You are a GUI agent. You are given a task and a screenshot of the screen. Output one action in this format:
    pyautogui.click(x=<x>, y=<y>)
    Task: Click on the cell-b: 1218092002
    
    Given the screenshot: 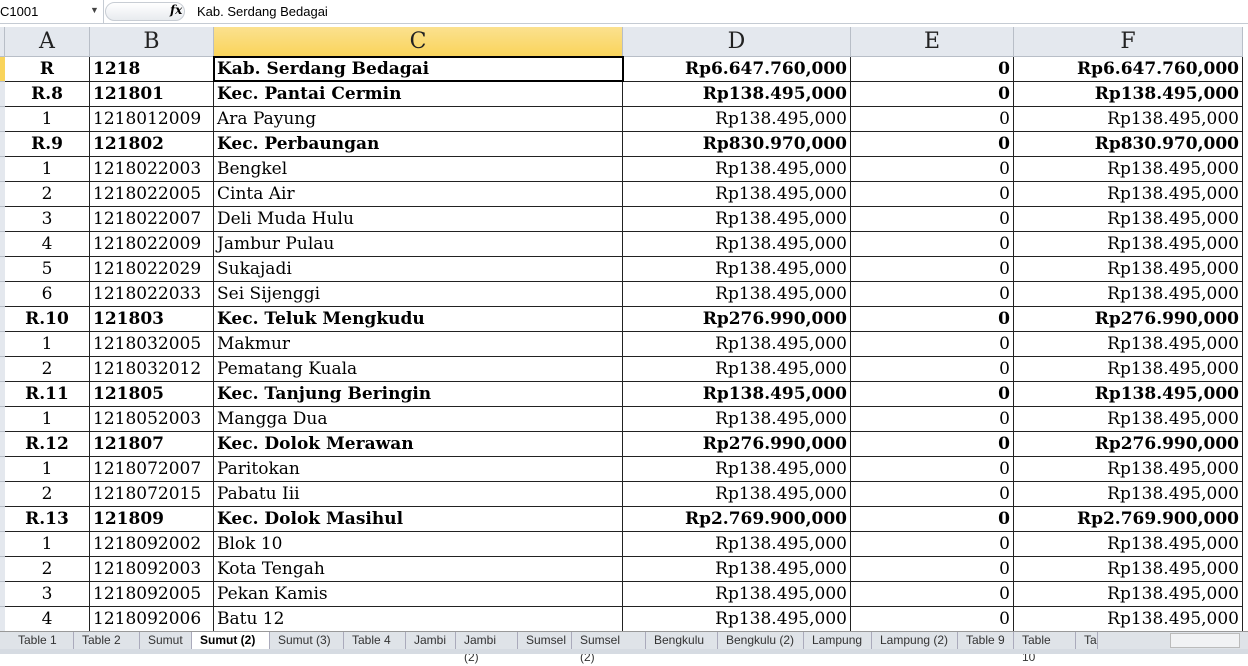 What is the action you would take?
    pyautogui.click(x=152, y=544)
    